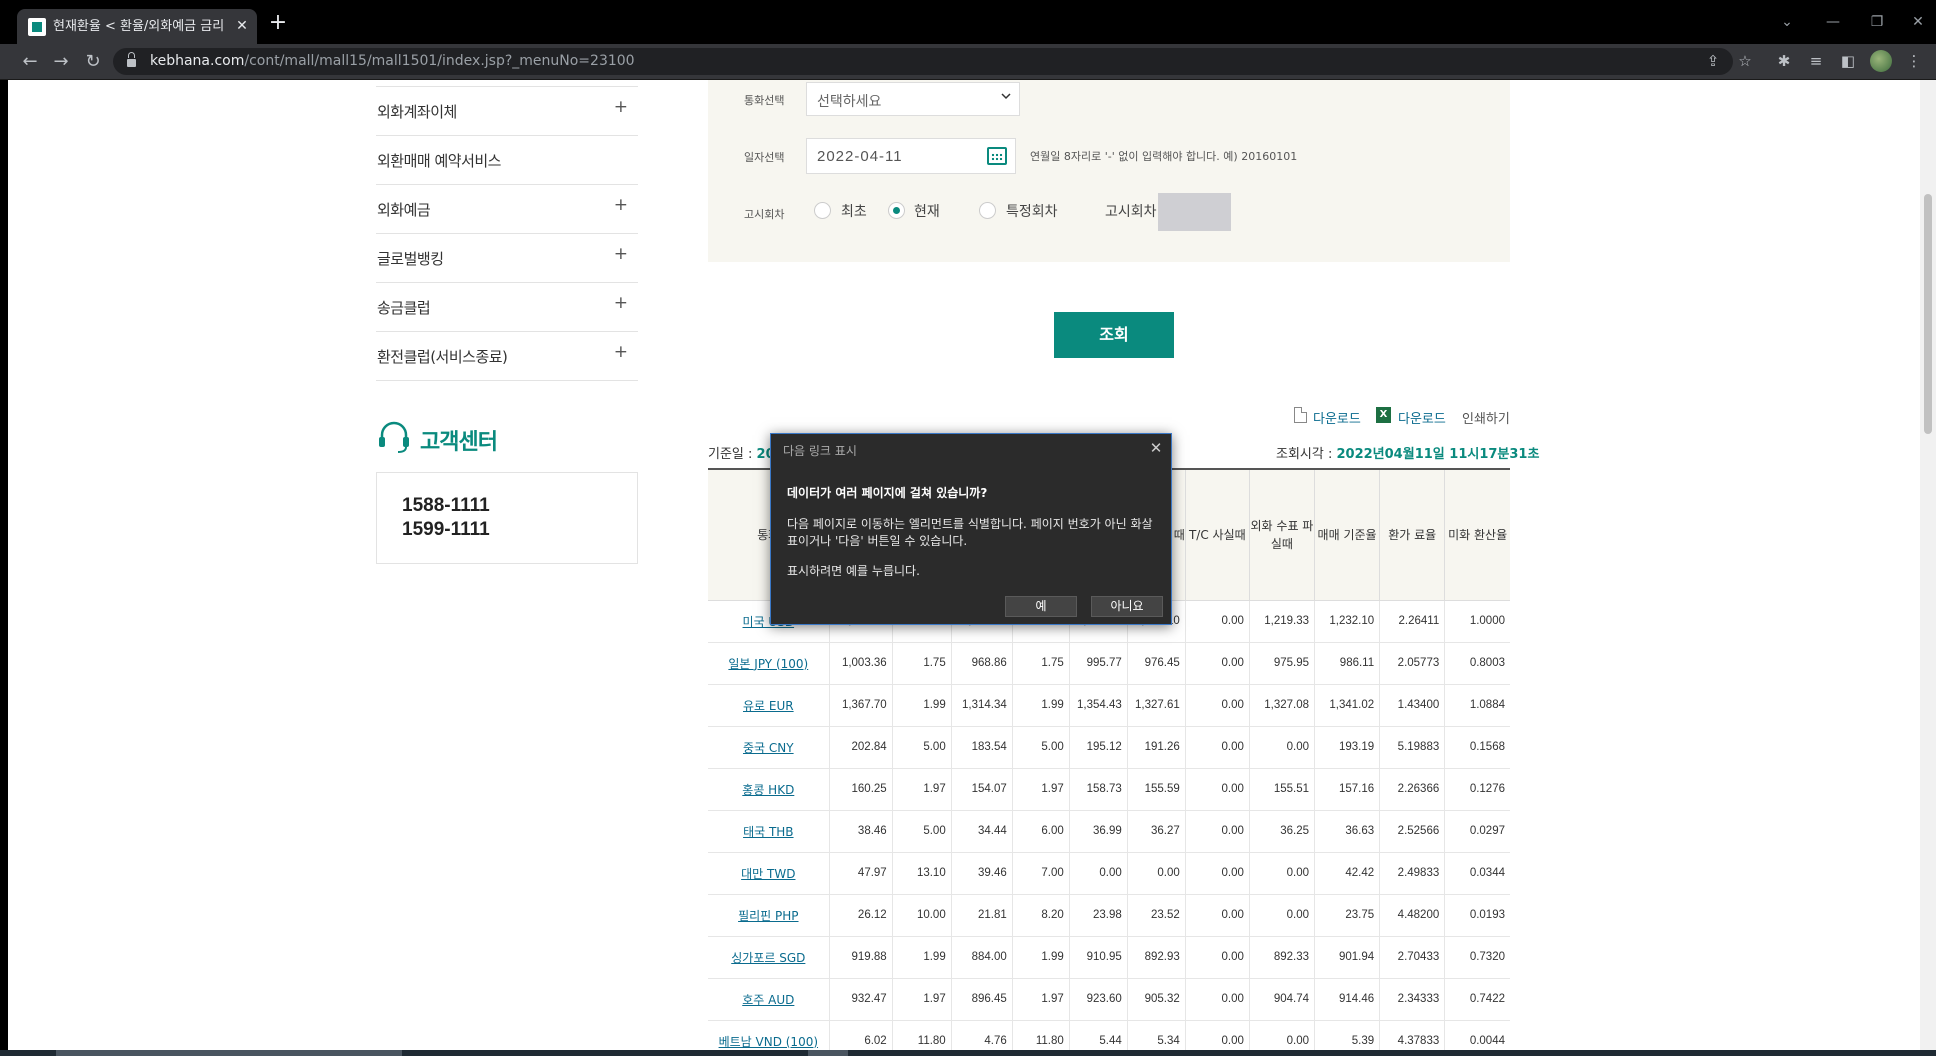  I want to click on date-input: 2022-04-11, so click(911, 156).